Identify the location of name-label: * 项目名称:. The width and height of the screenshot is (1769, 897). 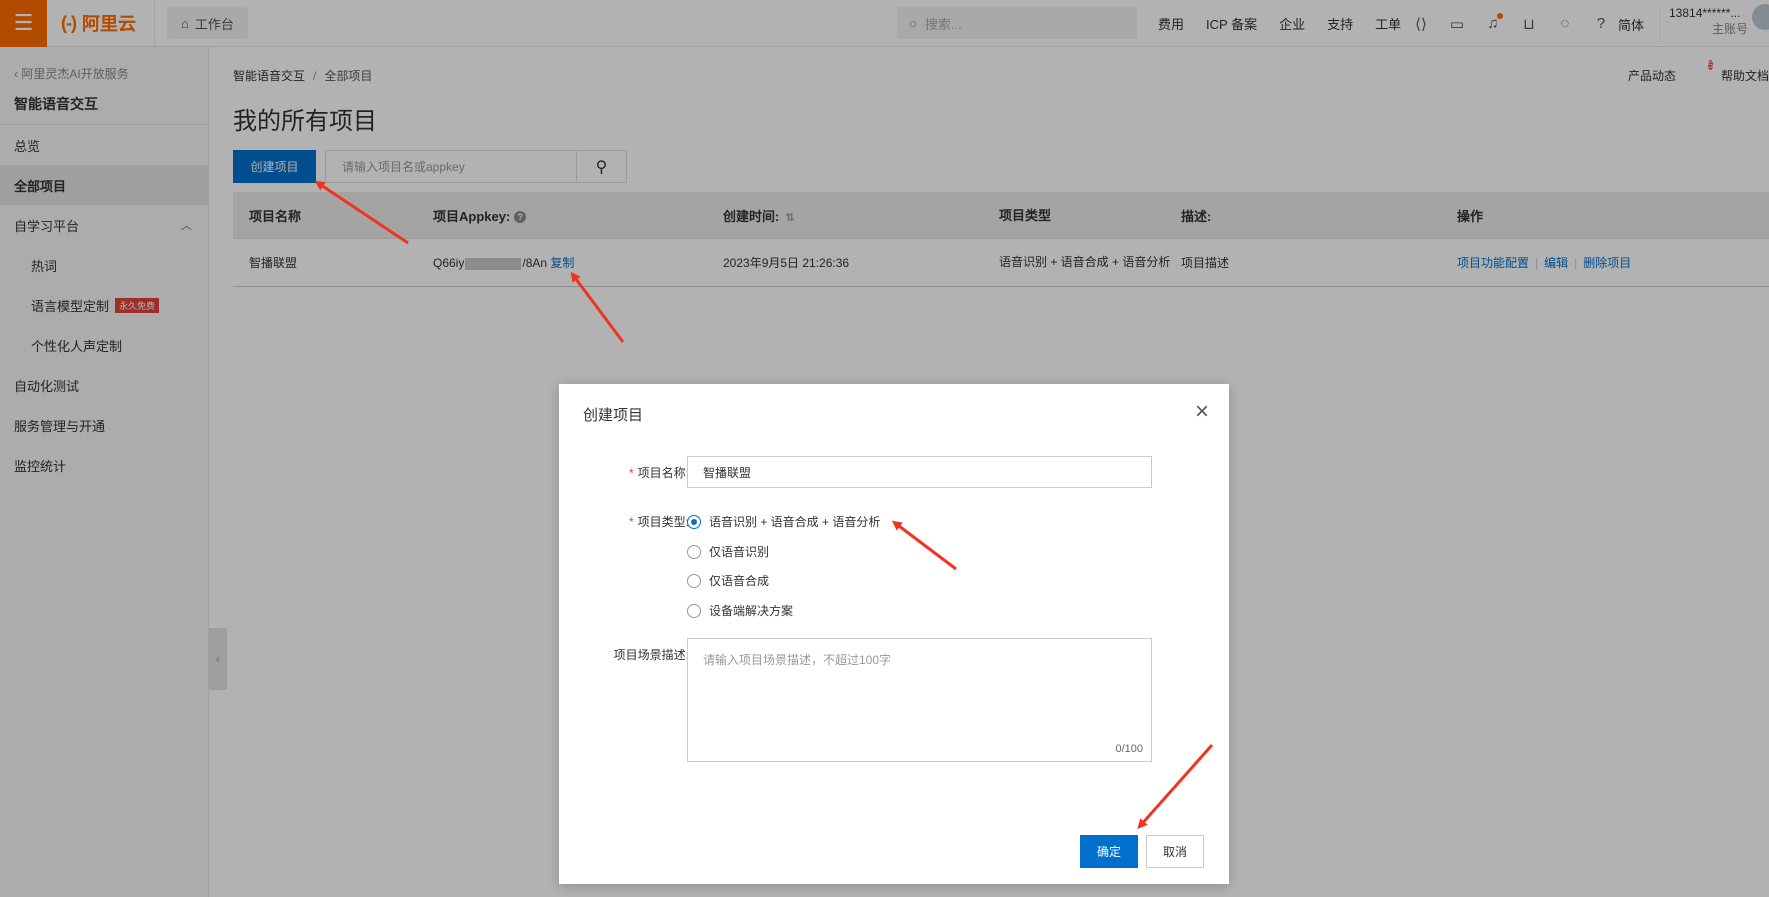
(639, 472).